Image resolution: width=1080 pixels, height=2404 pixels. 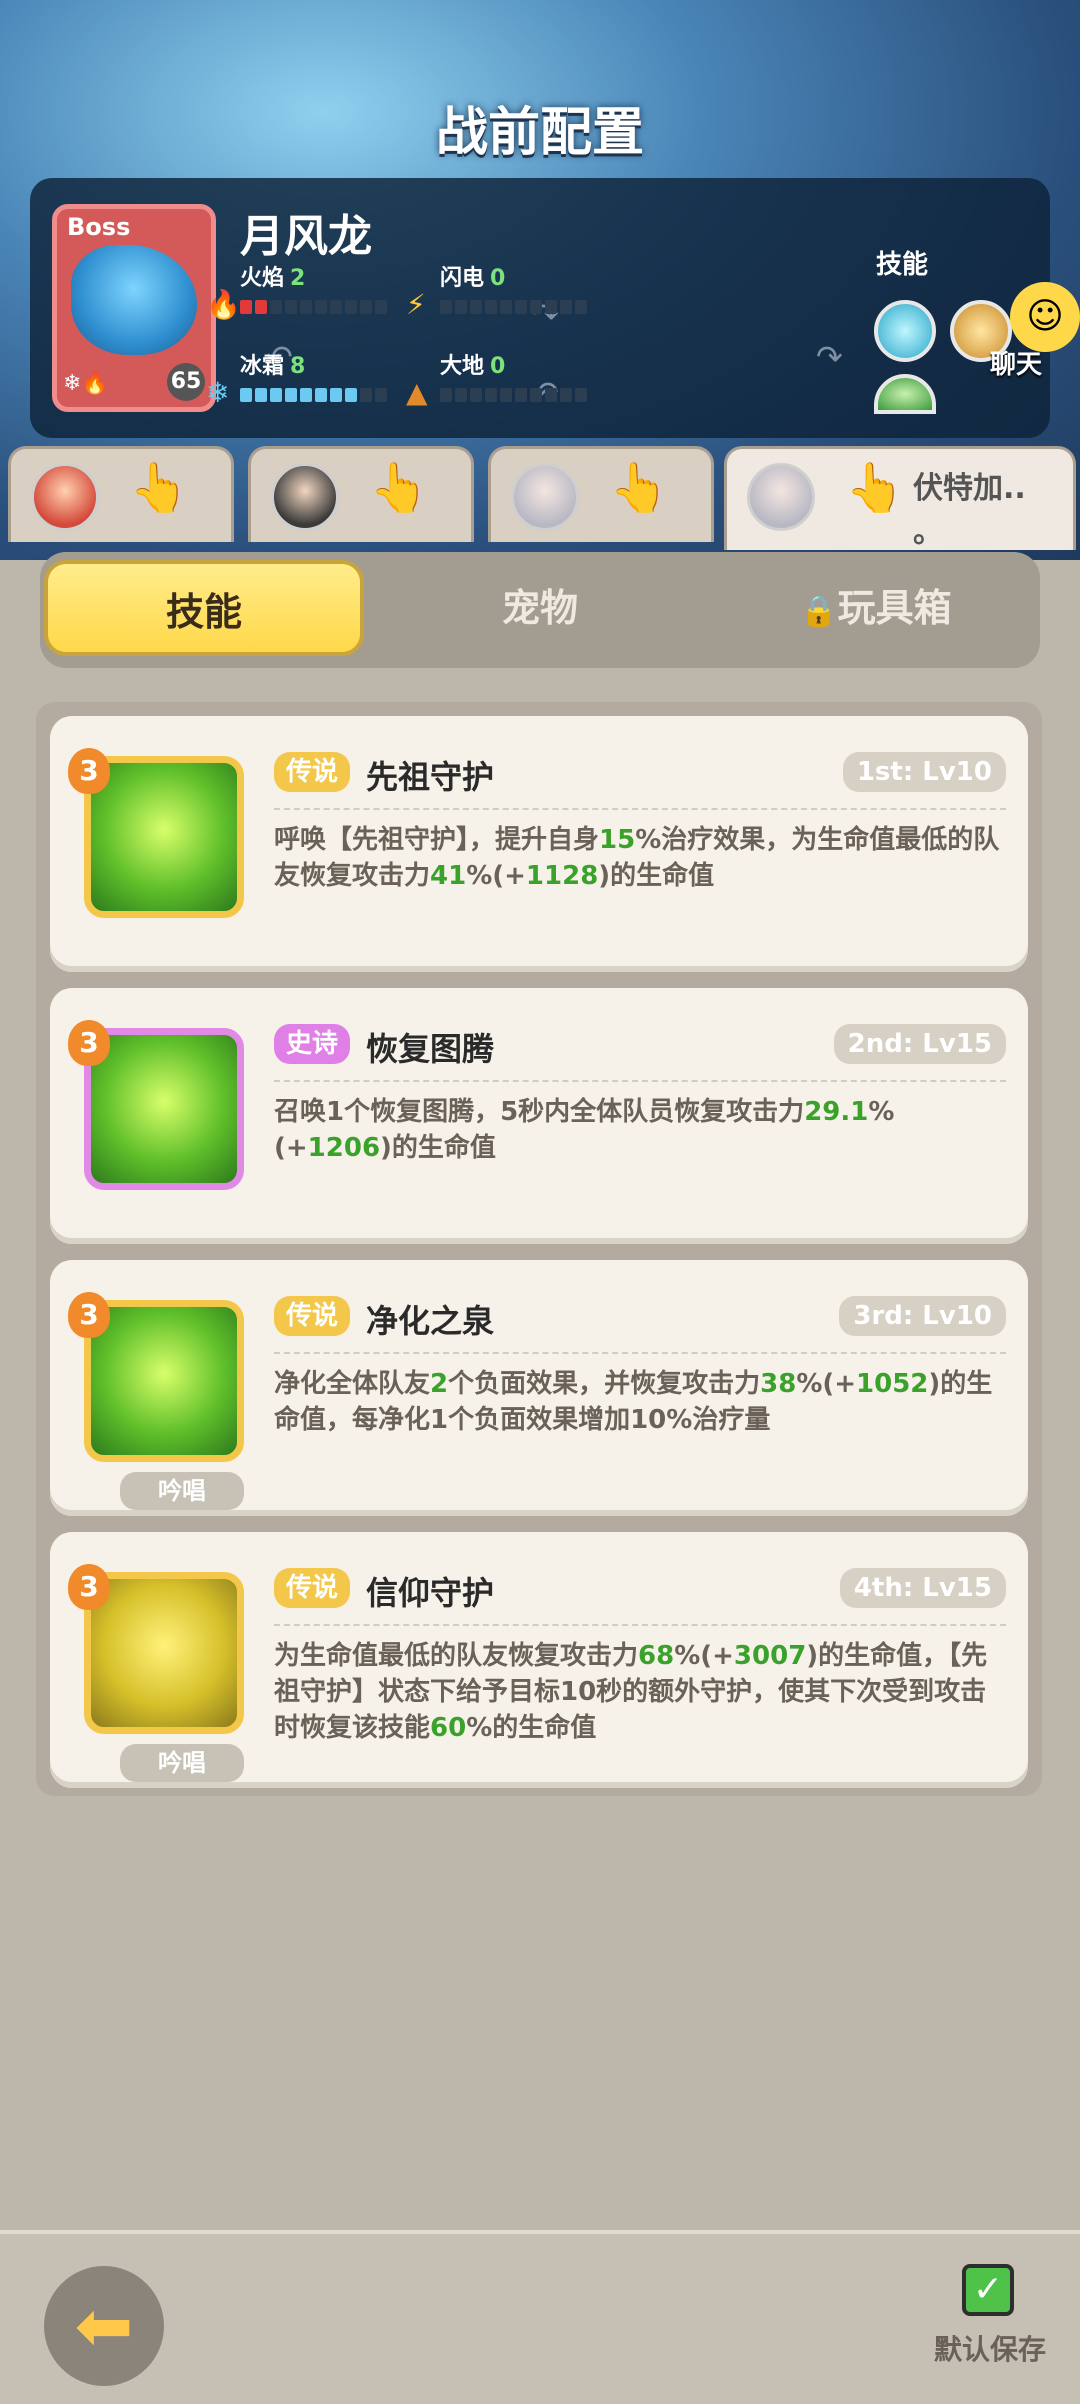 I want to click on boss-tag: Boss, so click(x=99, y=227).